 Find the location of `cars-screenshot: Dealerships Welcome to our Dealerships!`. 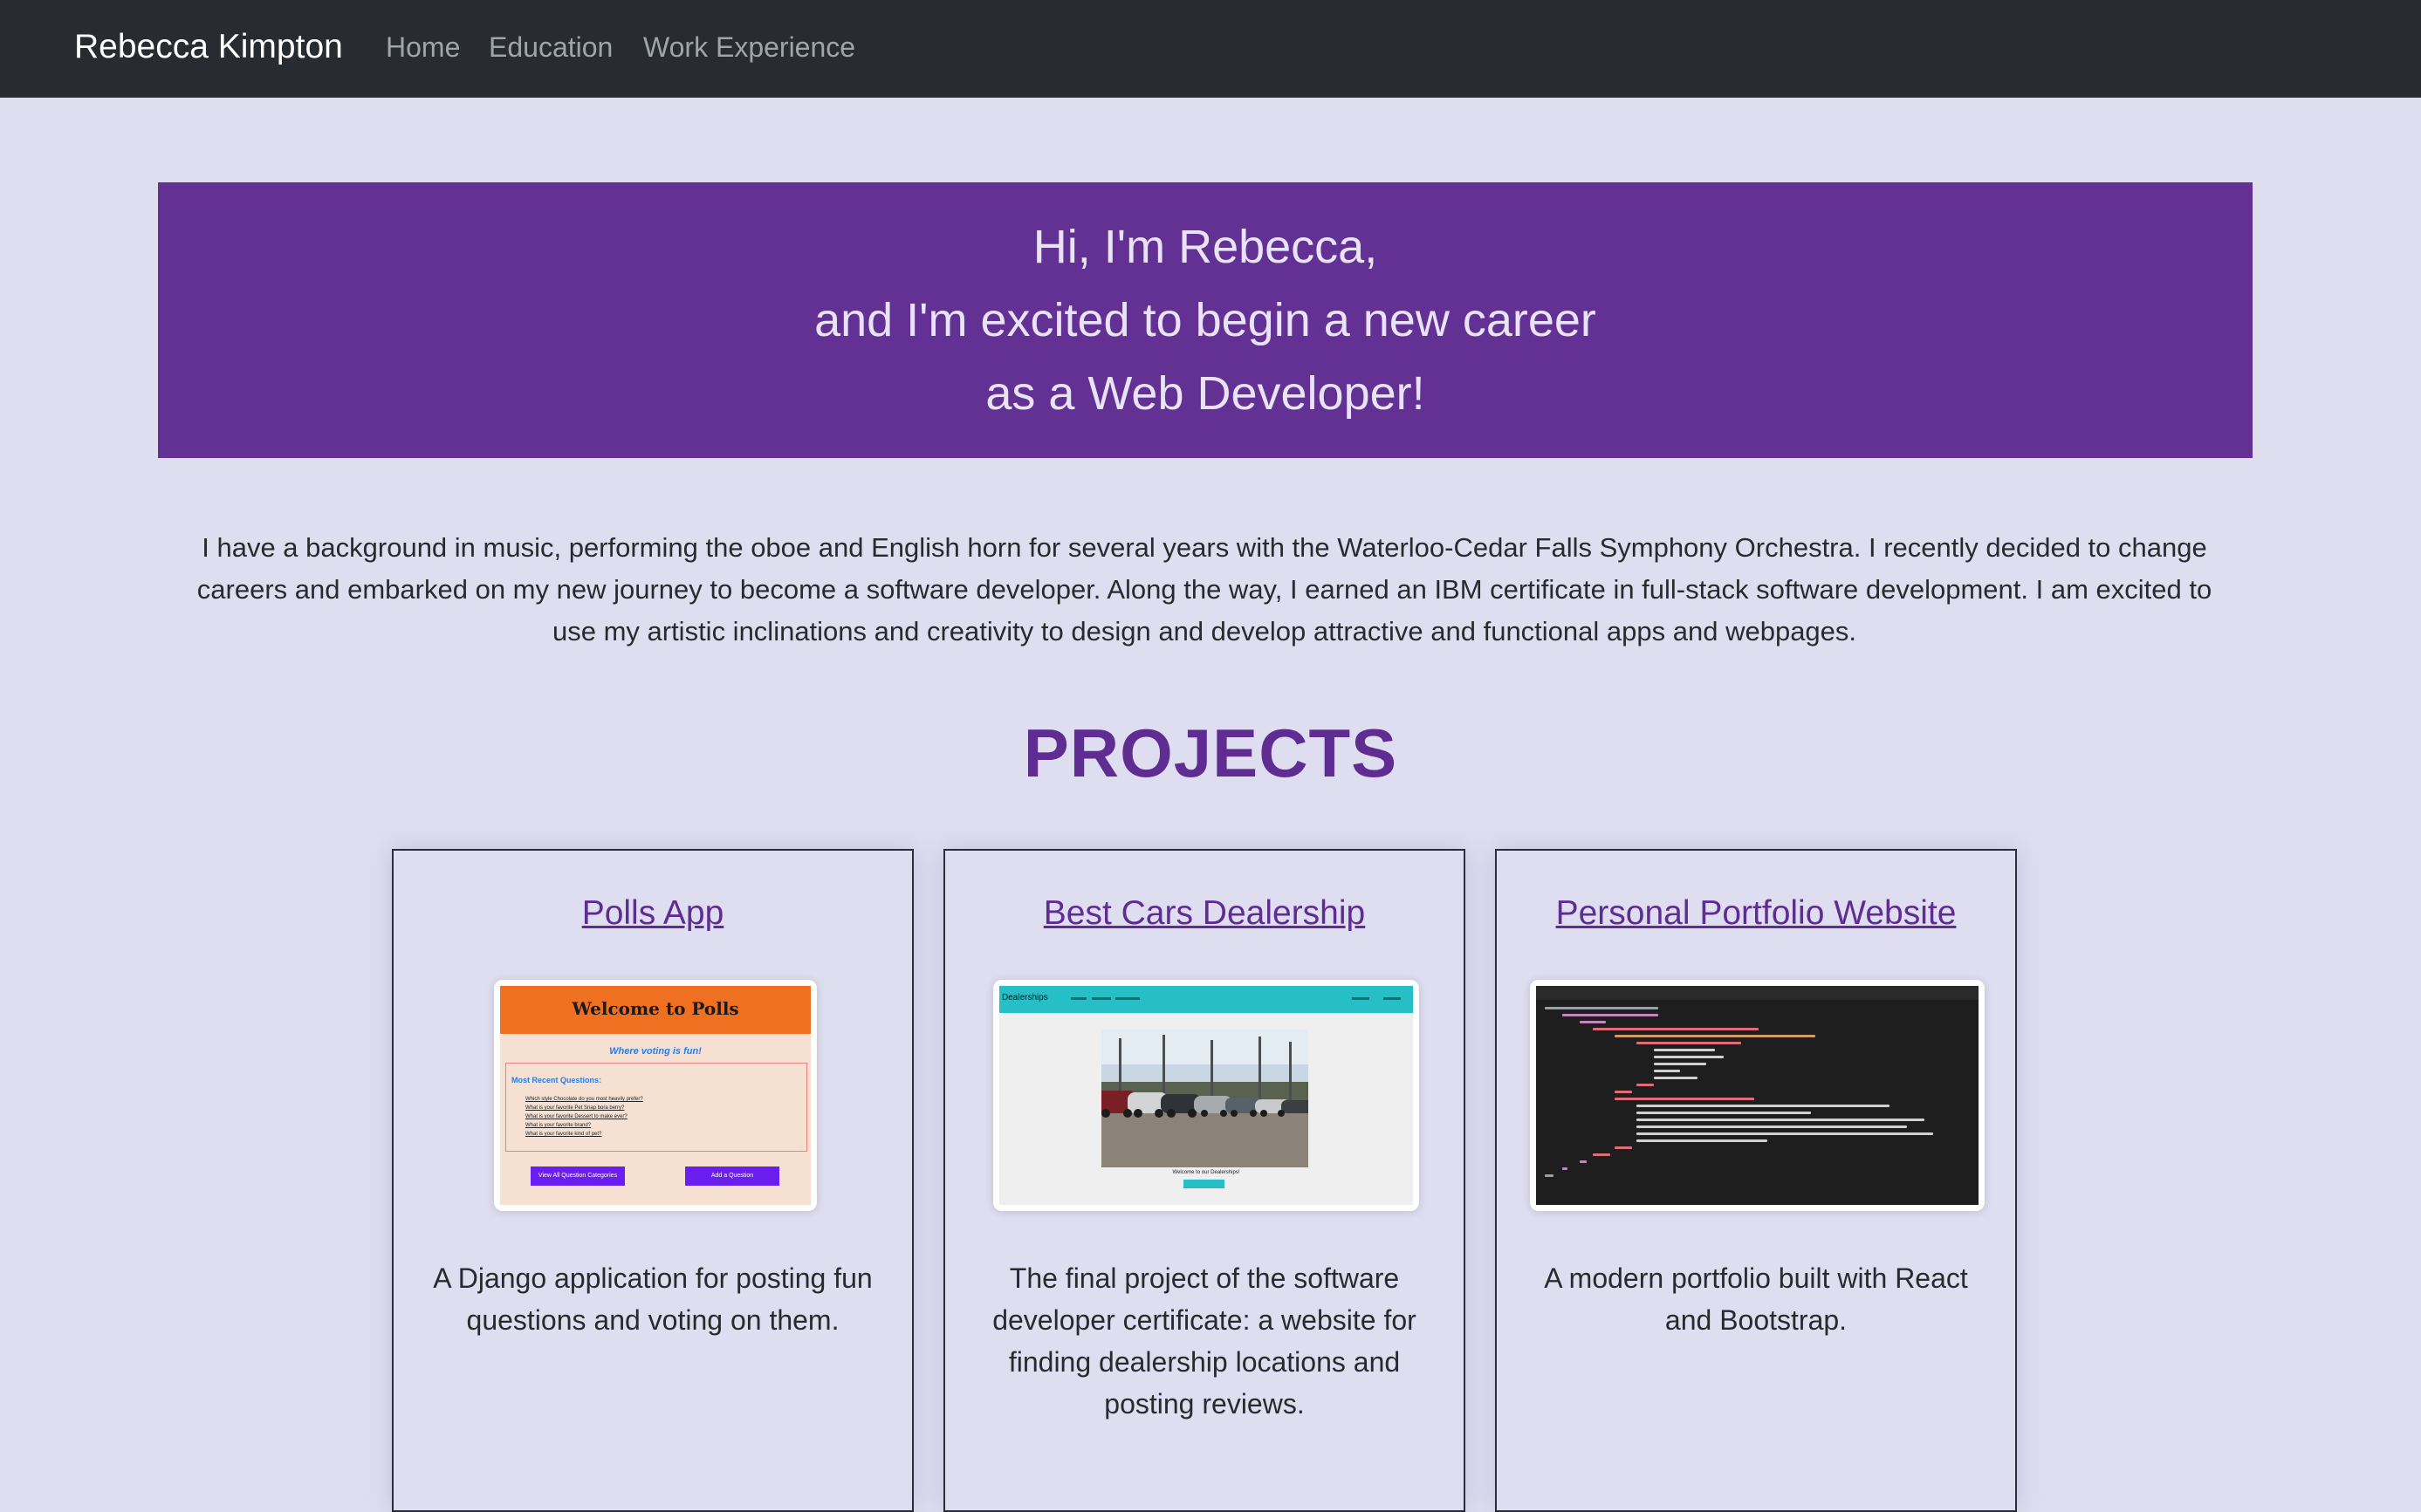

cars-screenshot: Dealerships Welcome to our Dealerships! is located at coordinates (1206, 1095).